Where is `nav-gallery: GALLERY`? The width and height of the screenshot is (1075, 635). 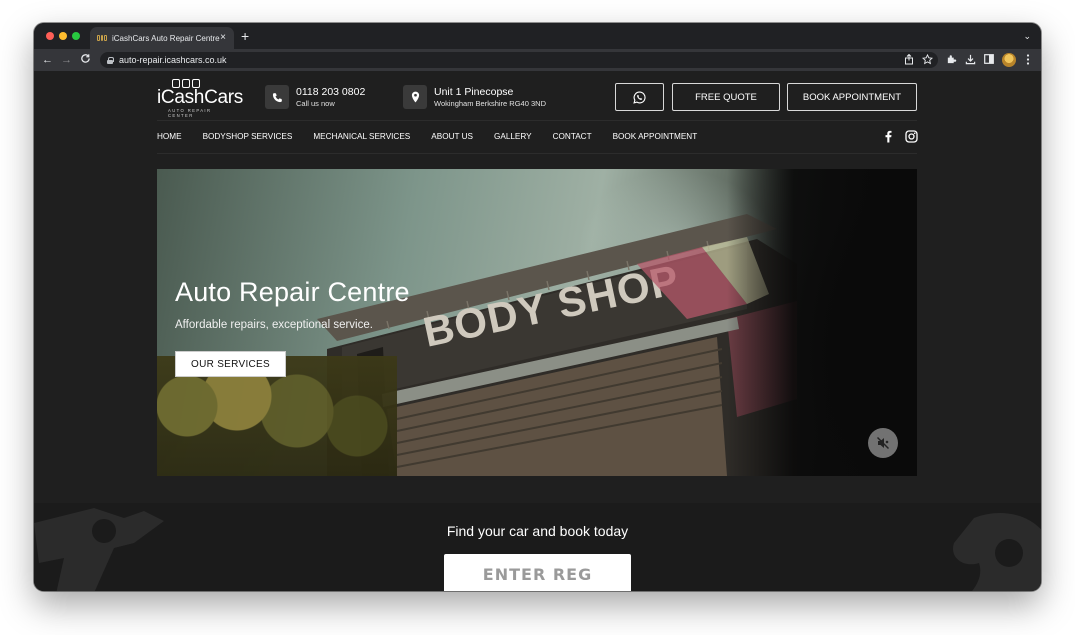
nav-gallery: GALLERY is located at coordinates (513, 137).